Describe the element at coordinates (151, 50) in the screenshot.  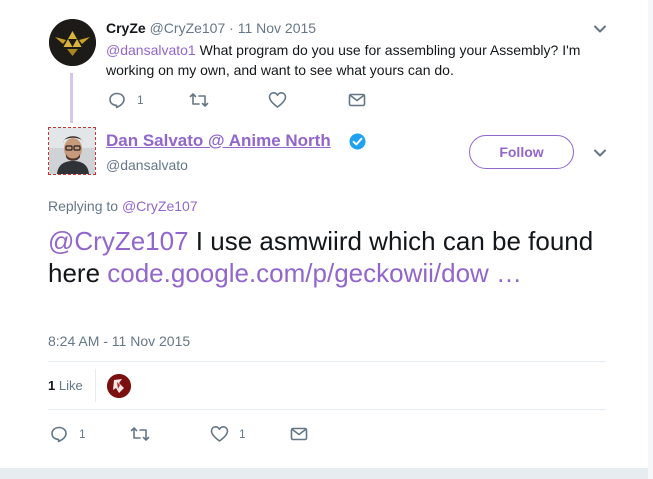
I see `parent-mention-link: @dansalvato1` at that location.